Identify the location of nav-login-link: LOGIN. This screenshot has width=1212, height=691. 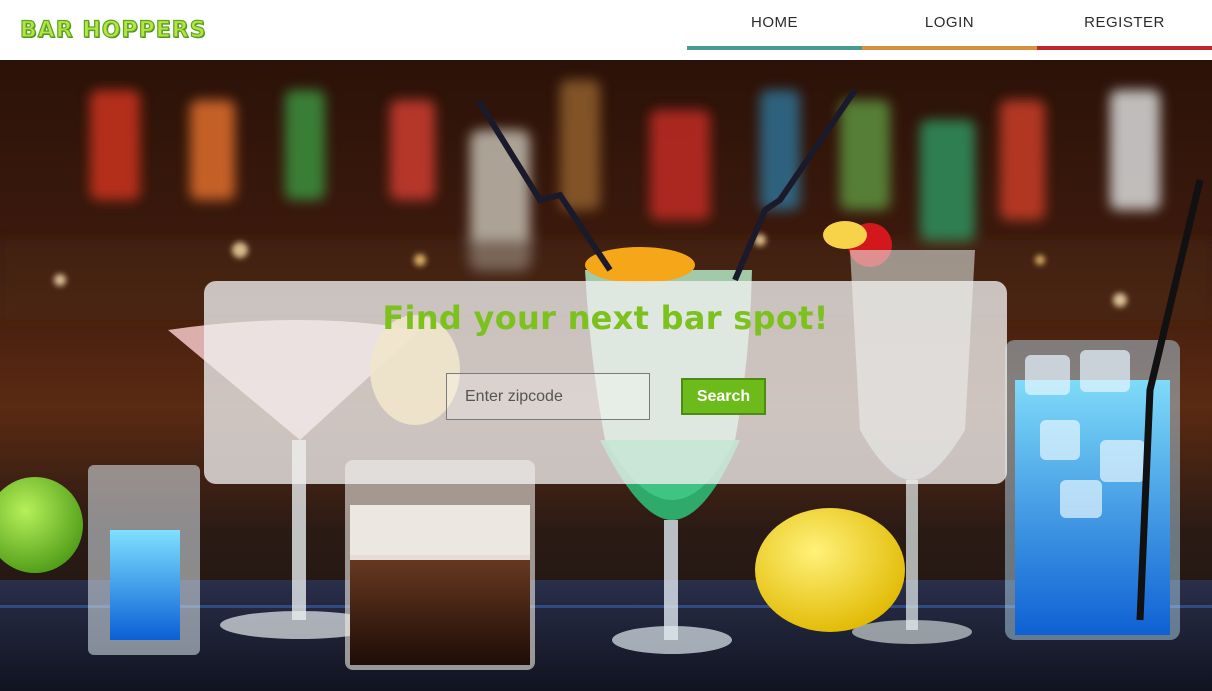
(949, 25).